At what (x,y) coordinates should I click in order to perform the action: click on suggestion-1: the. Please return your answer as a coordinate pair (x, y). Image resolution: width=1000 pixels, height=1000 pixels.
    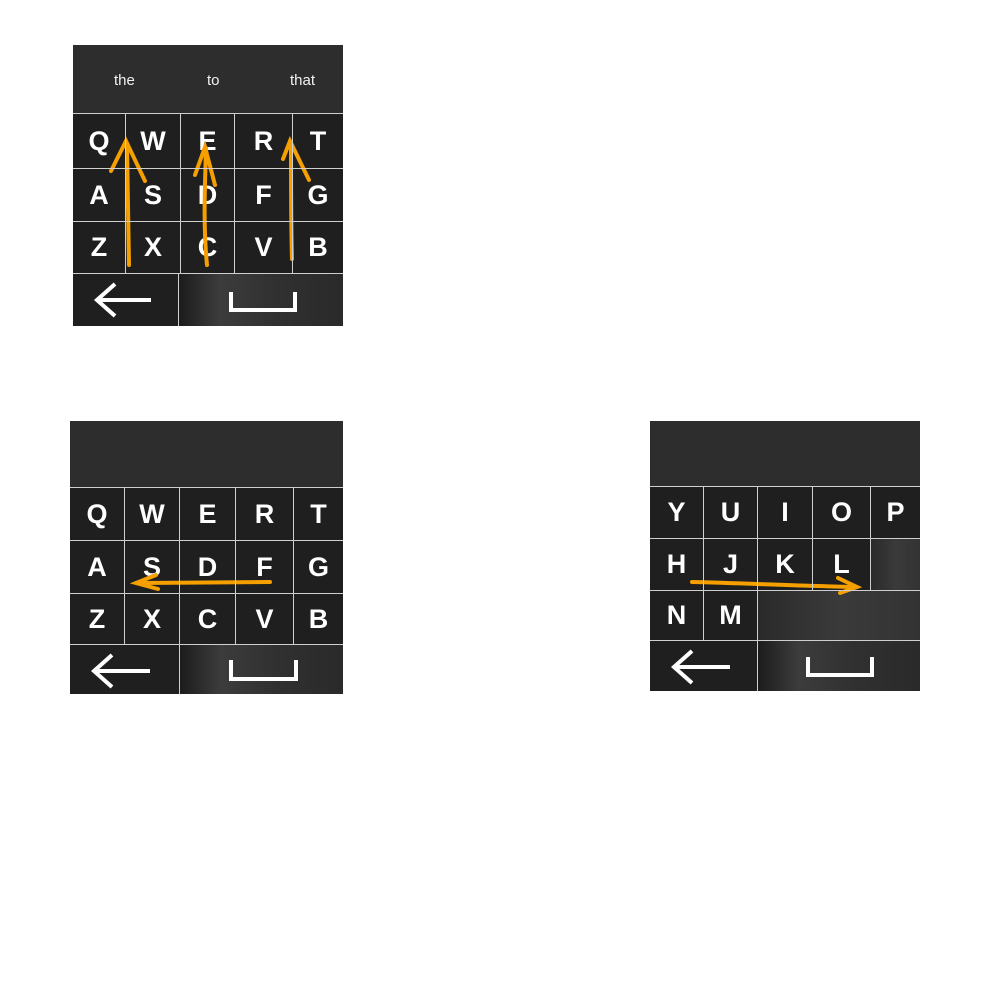
    Looking at the image, I should click on (124, 80).